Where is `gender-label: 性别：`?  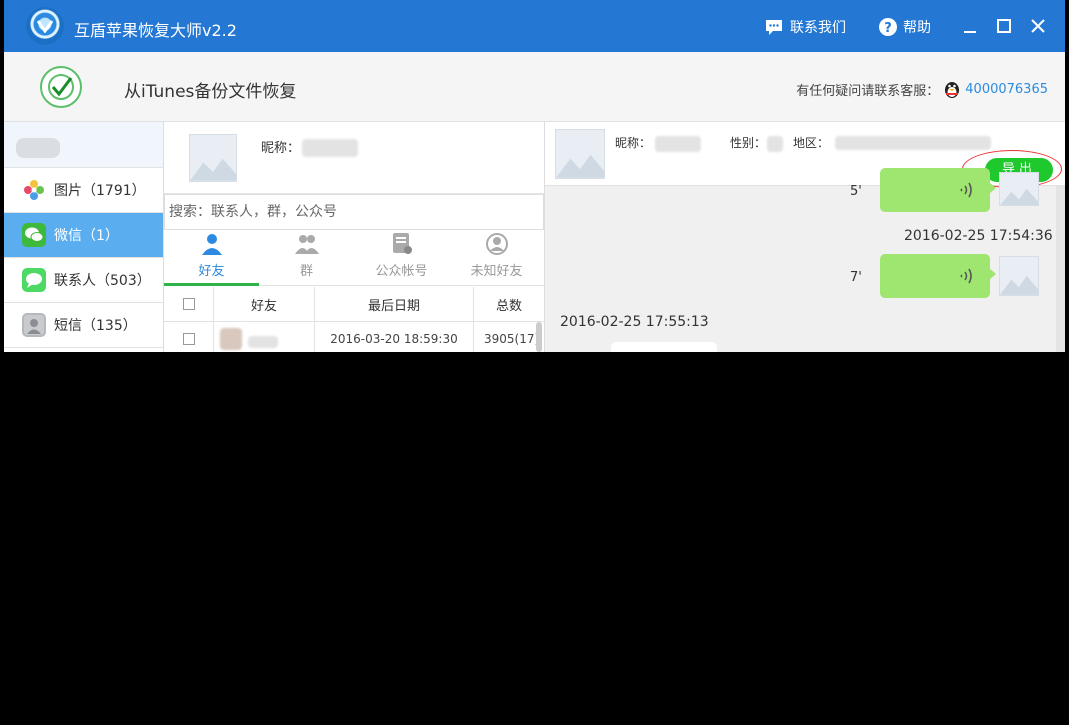 gender-label: 性别： is located at coordinates (748, 143).